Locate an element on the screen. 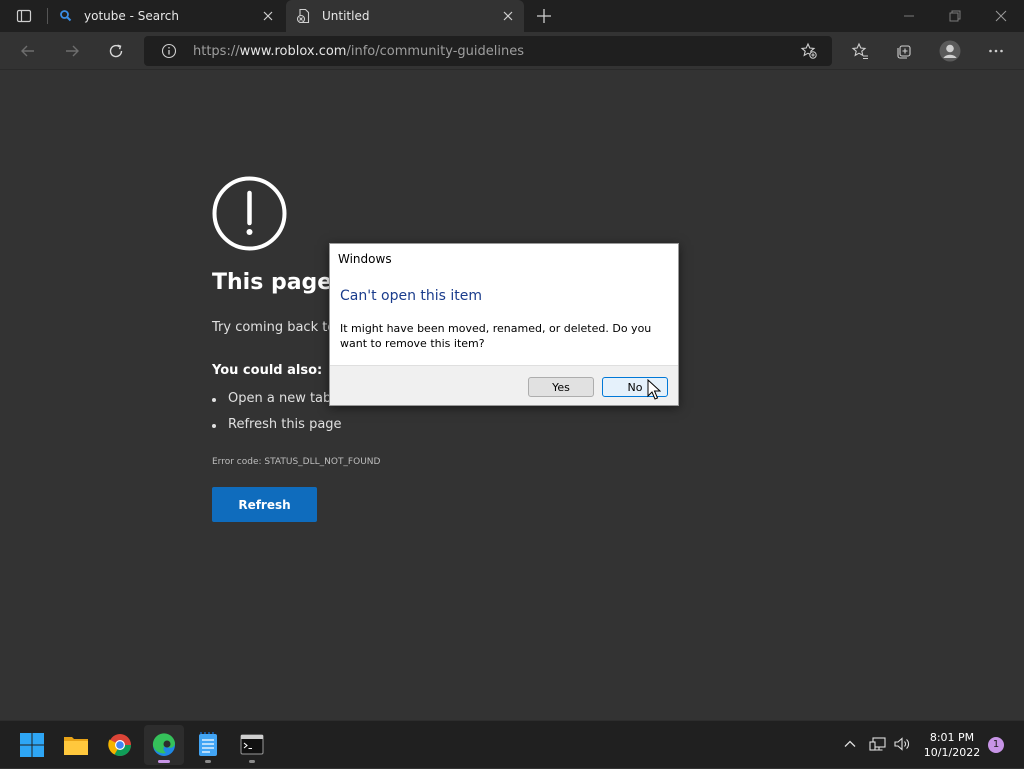  mouse-cursor-icon is located at coordinates (654, 389).